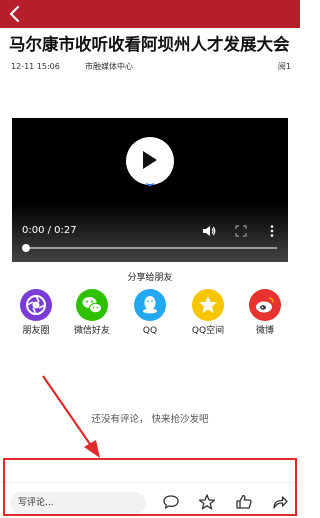  What do you see at coordinates (284, 66) in the screenshot?
I see `read-count: 阅1` at bounding box center [284, 66].